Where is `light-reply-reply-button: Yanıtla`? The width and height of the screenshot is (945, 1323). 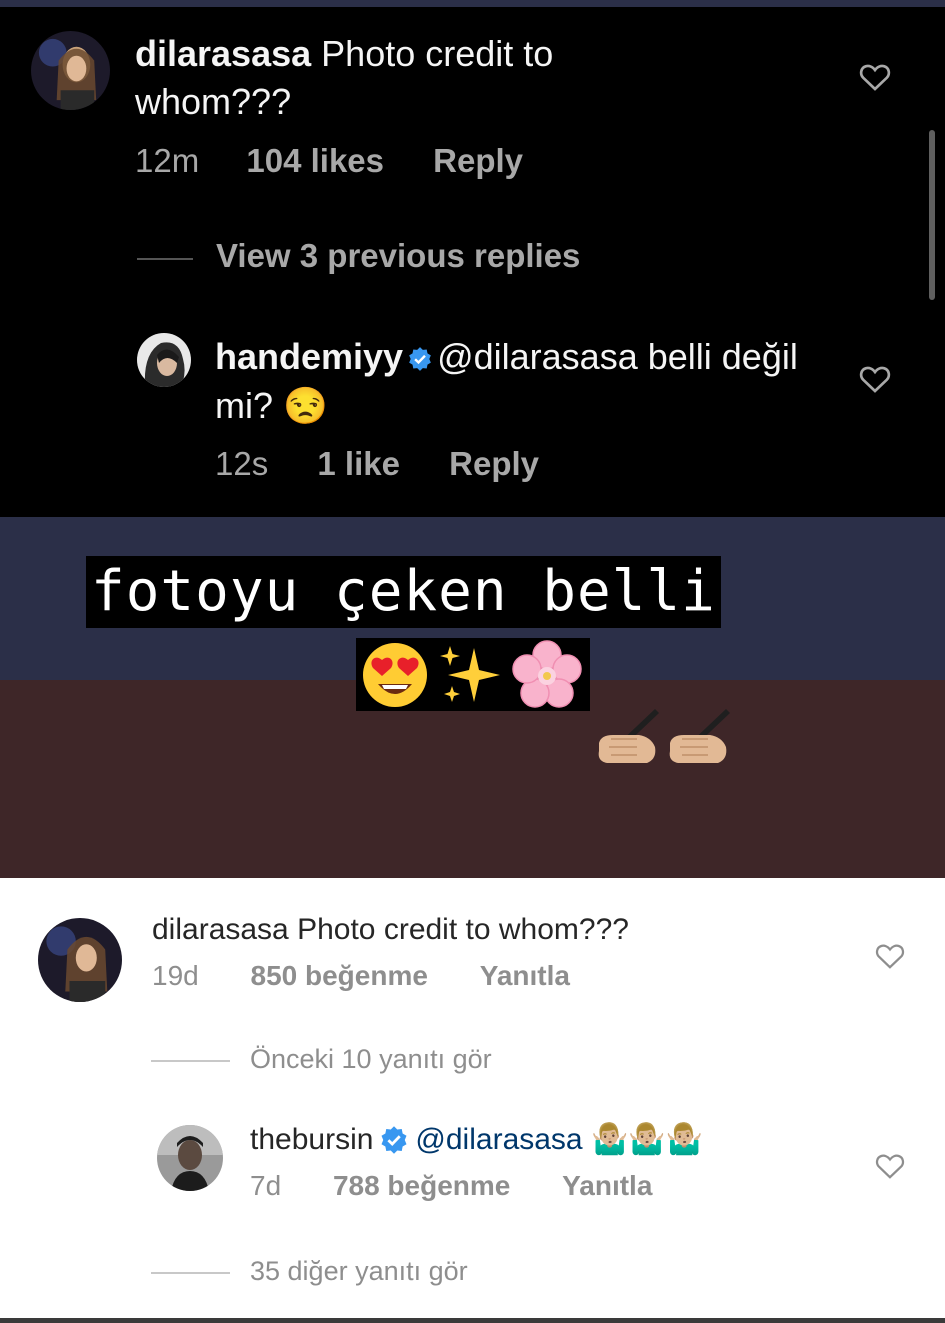
light-reply-reply-button: Yanıtla is located at coordinates (607, 1185).